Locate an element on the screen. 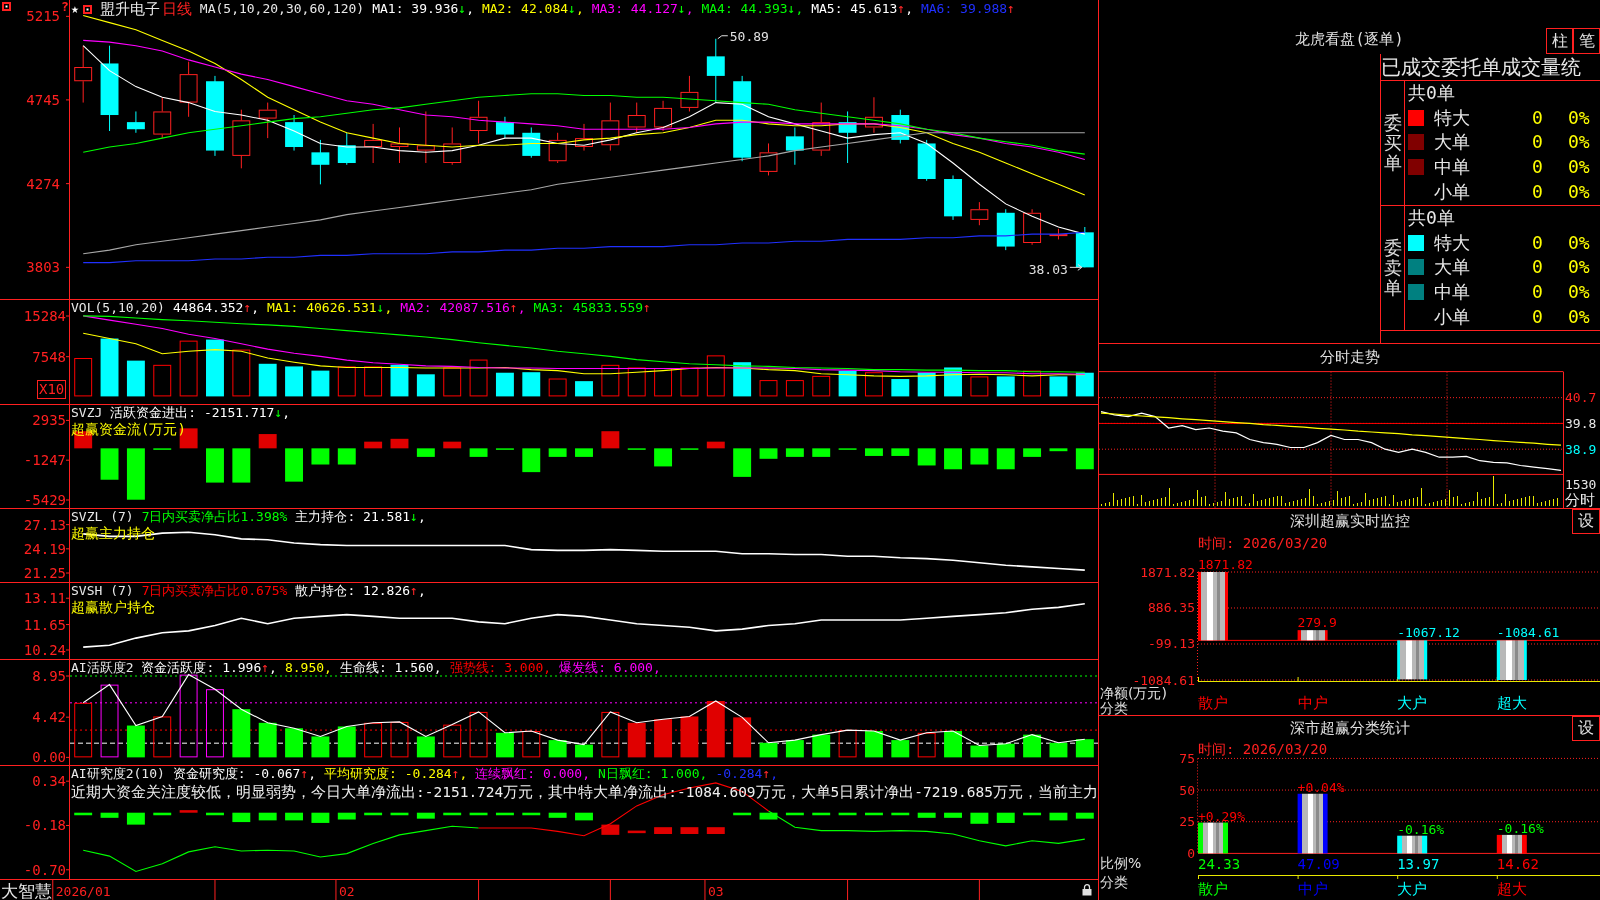  indicator-value: -0.284↑, is located at coordinates (747, 774).